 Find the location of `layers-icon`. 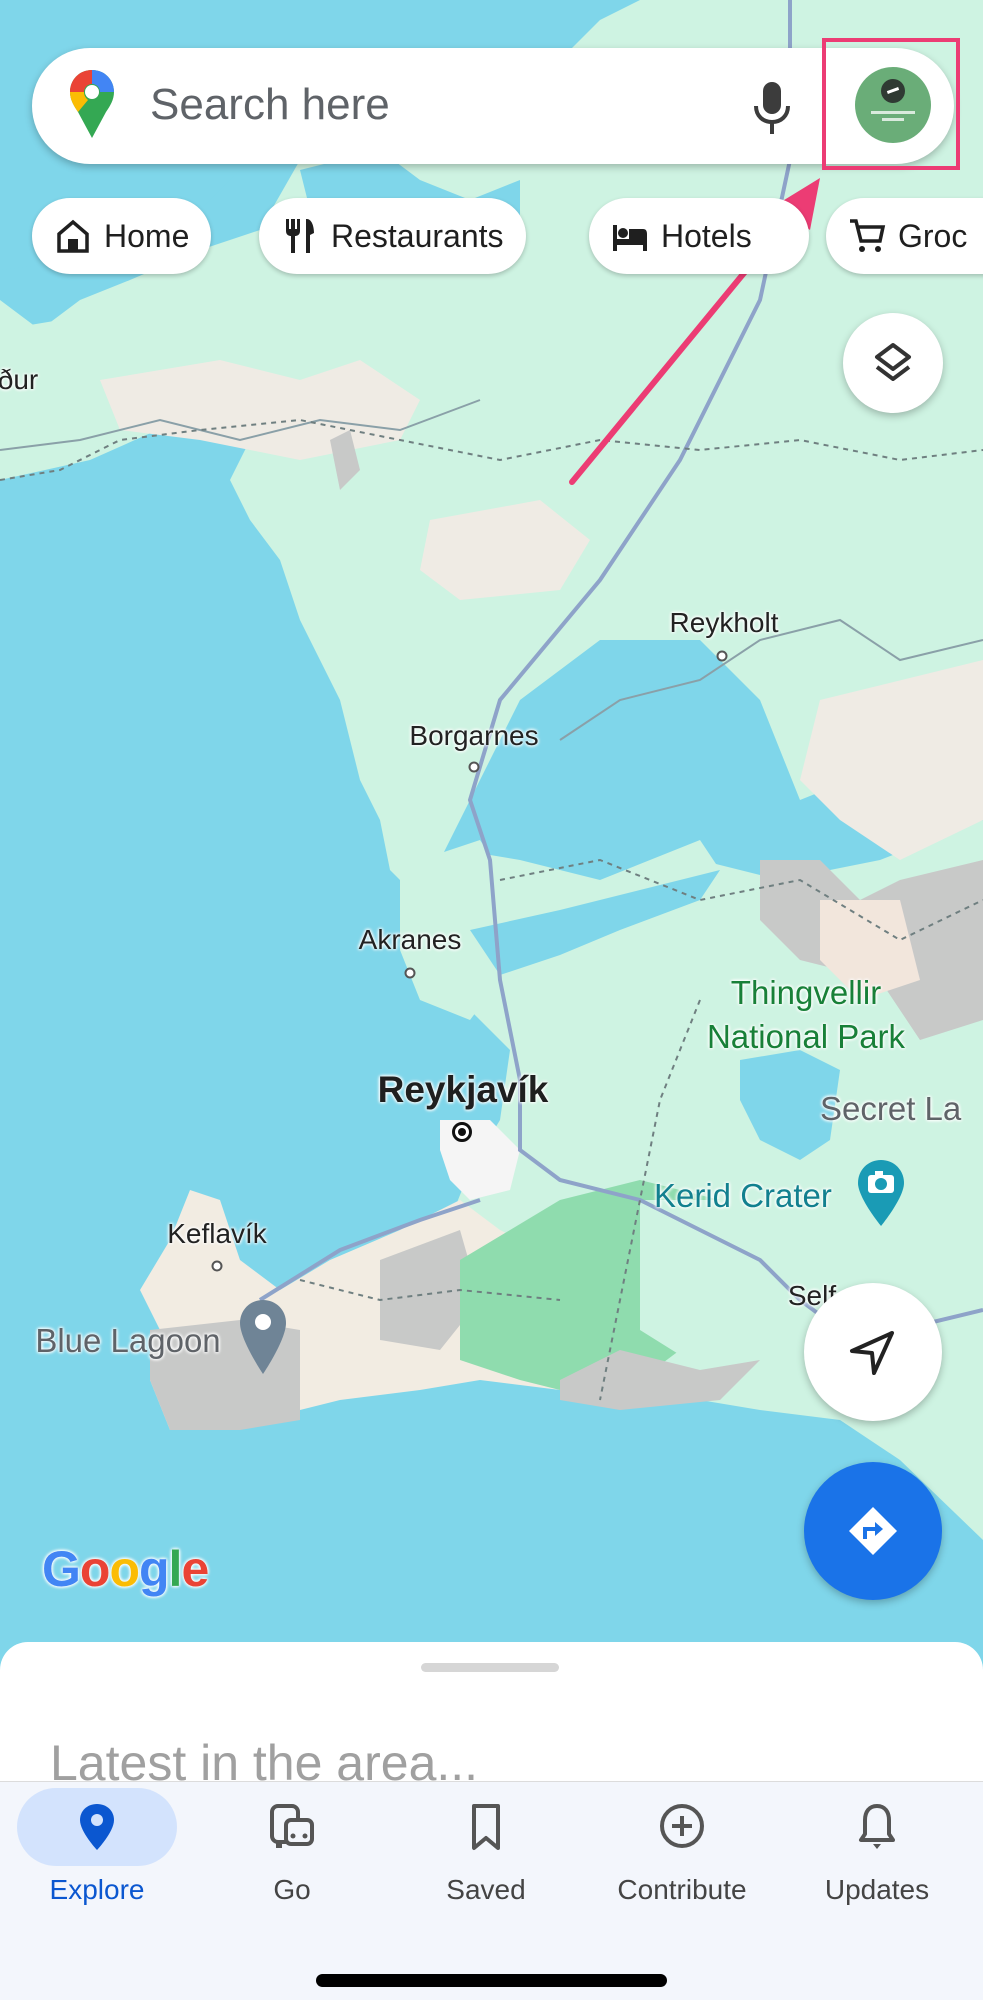

layers-icon is located at coordinates (893, 362).